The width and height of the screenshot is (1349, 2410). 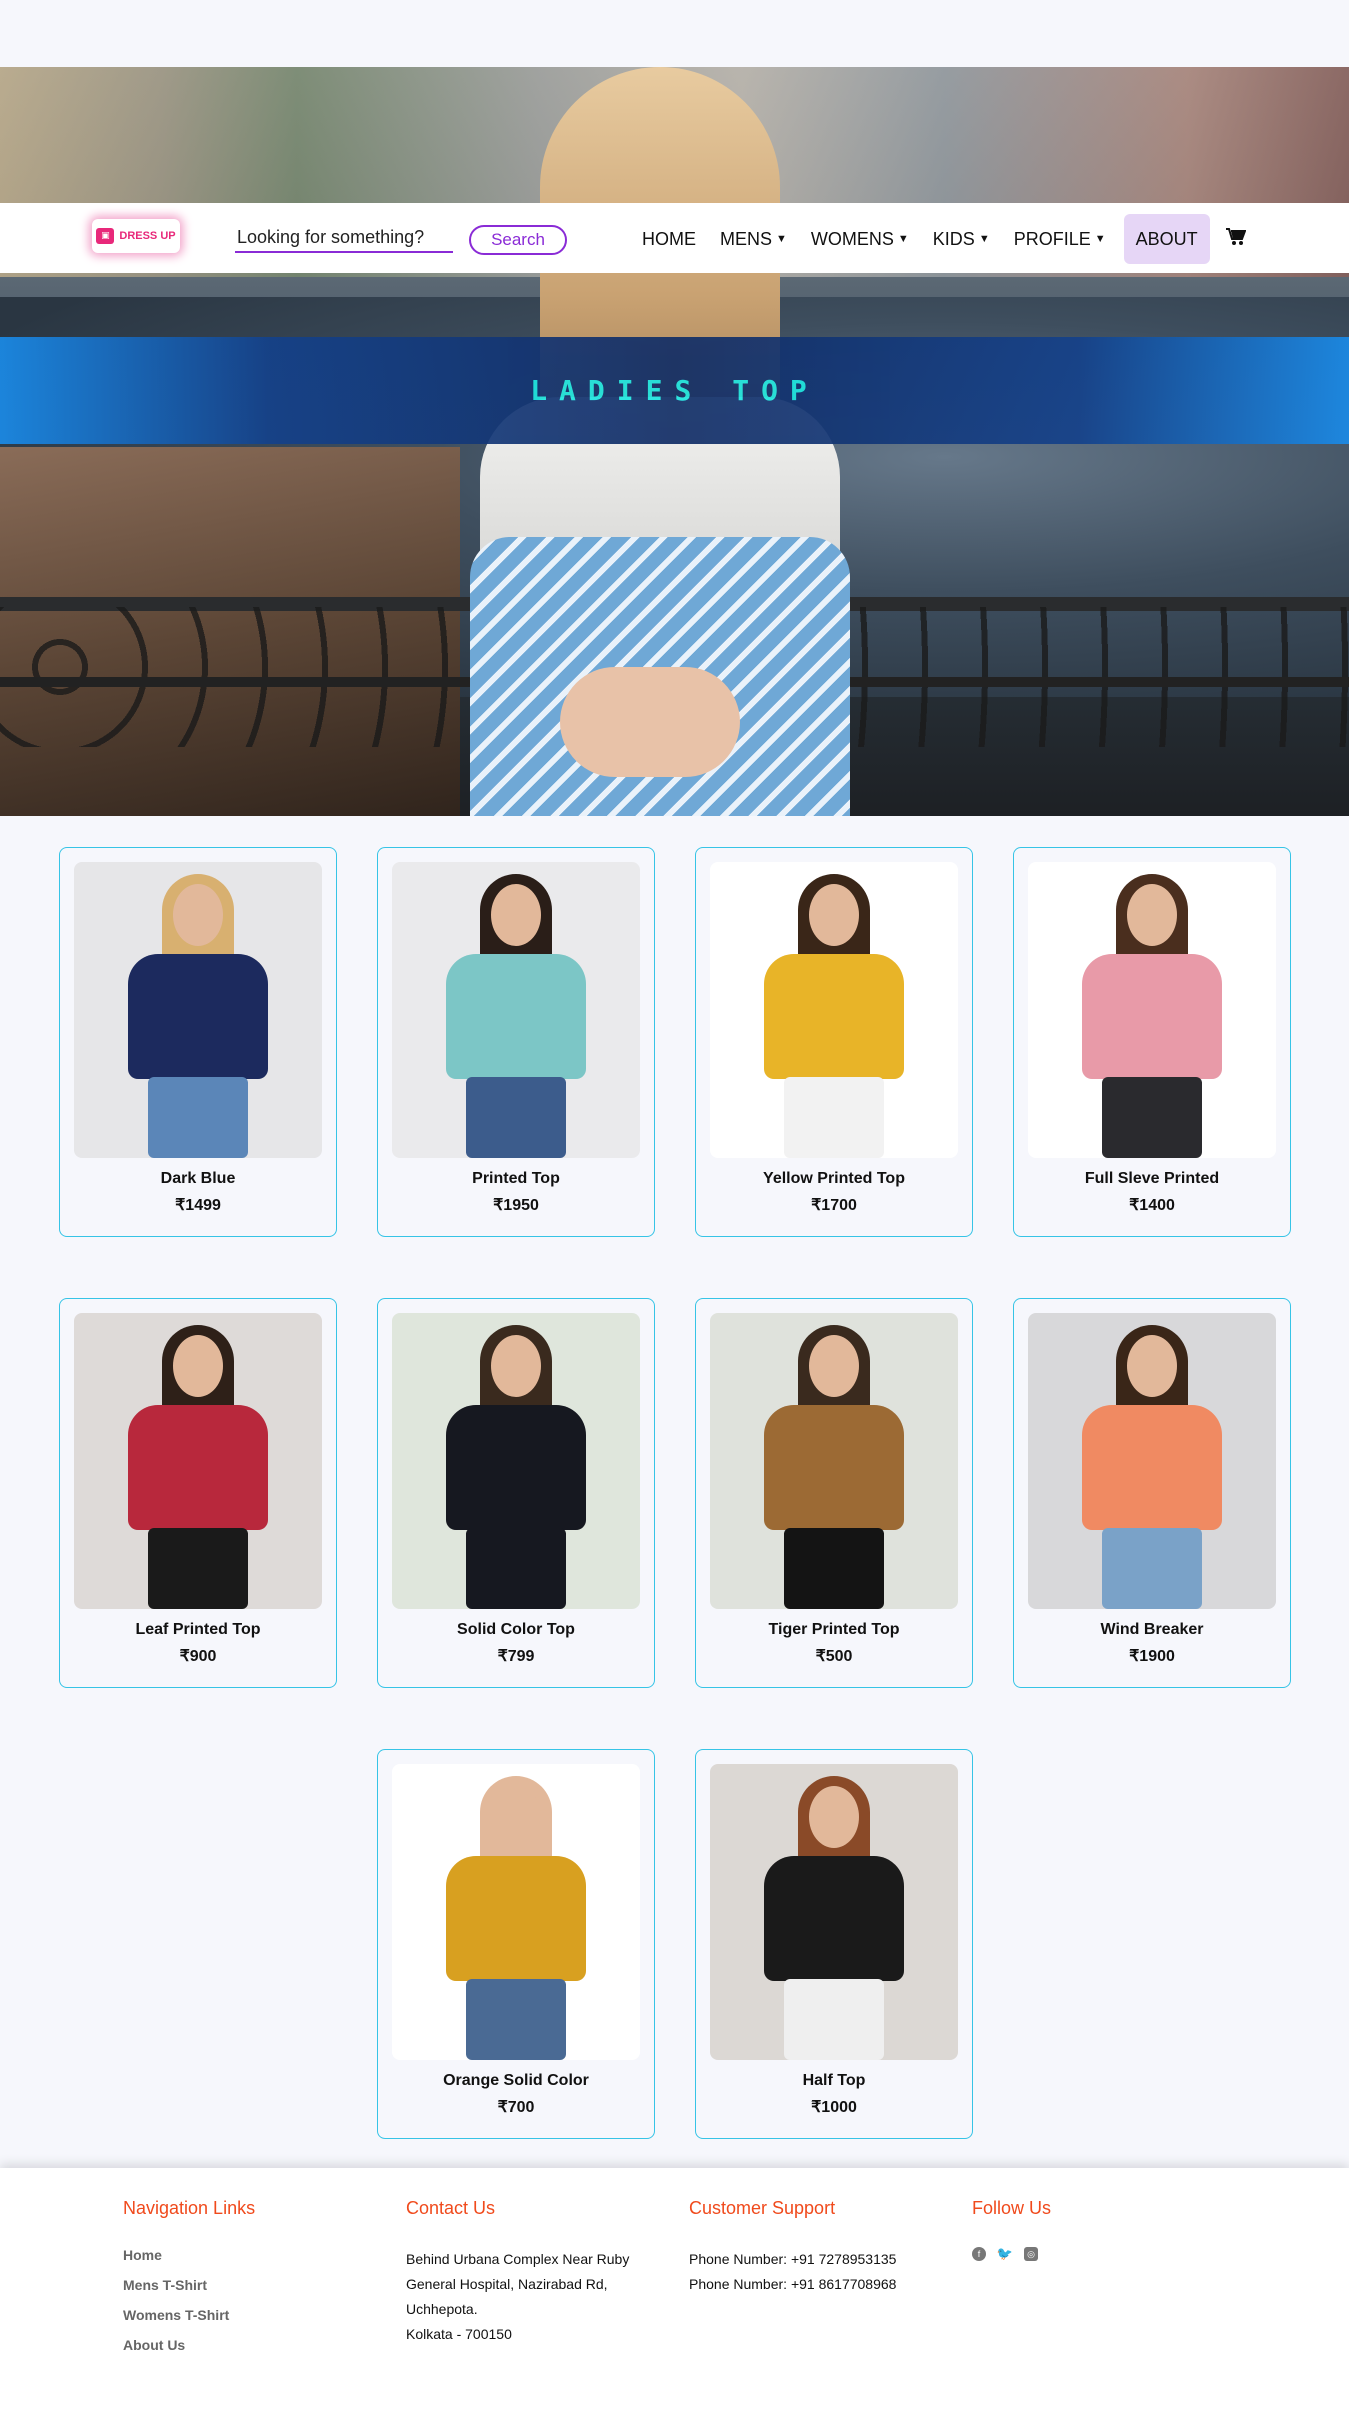 I want to click on menu-label-mens: MENS, so click(x=746, y=238).